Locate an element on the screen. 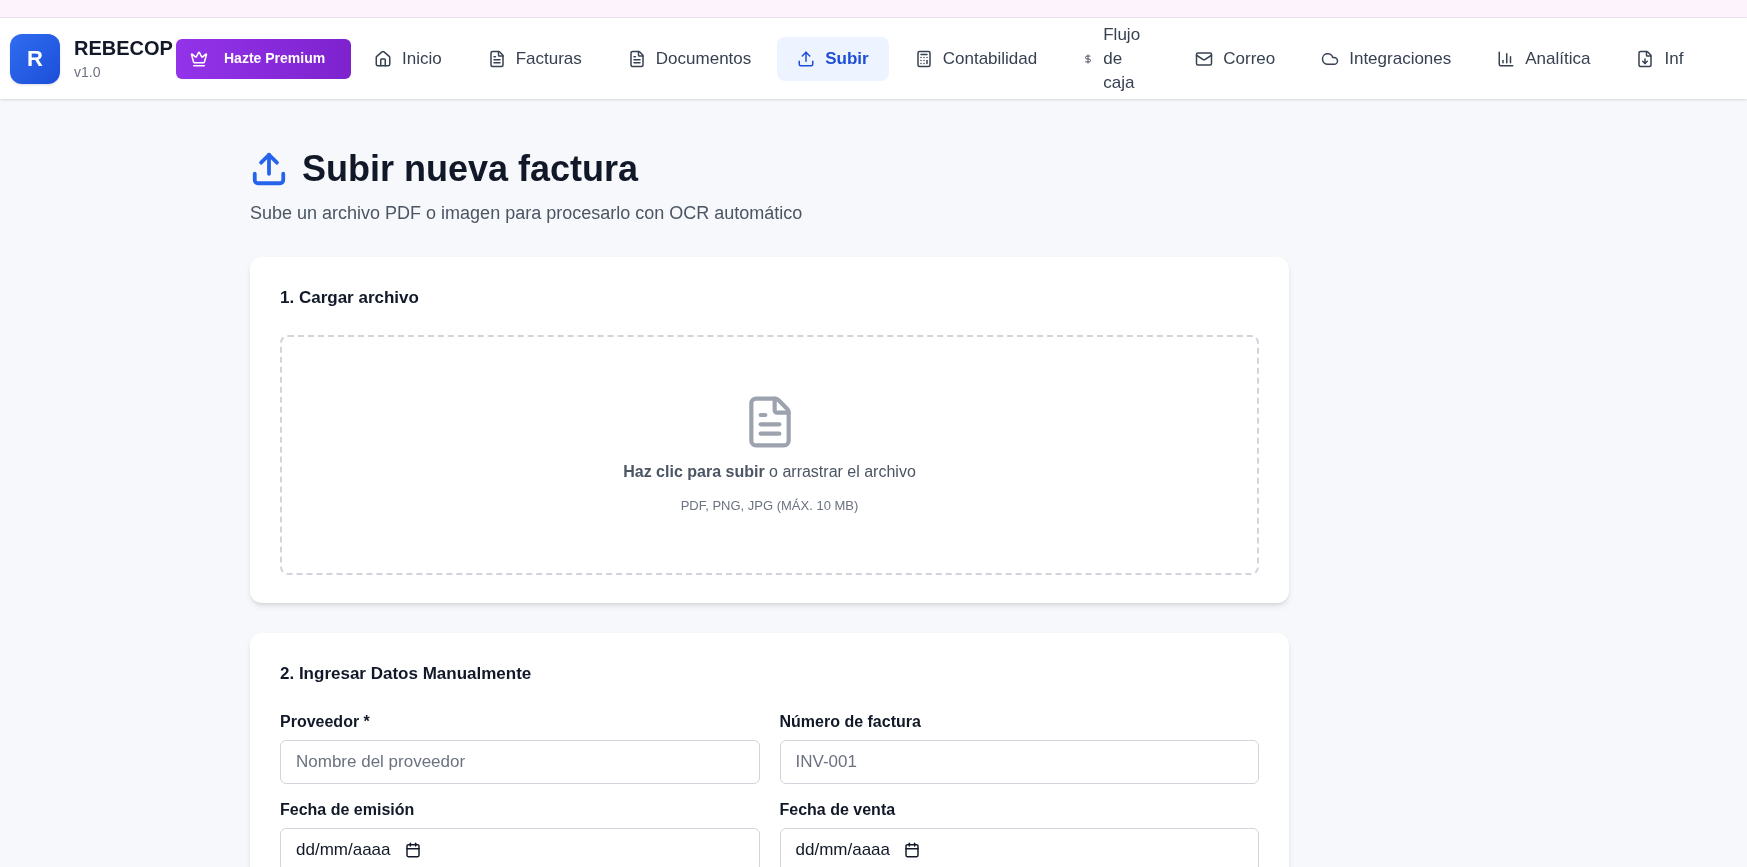  field-label: Número de factura is located at coordinates (850, 722).